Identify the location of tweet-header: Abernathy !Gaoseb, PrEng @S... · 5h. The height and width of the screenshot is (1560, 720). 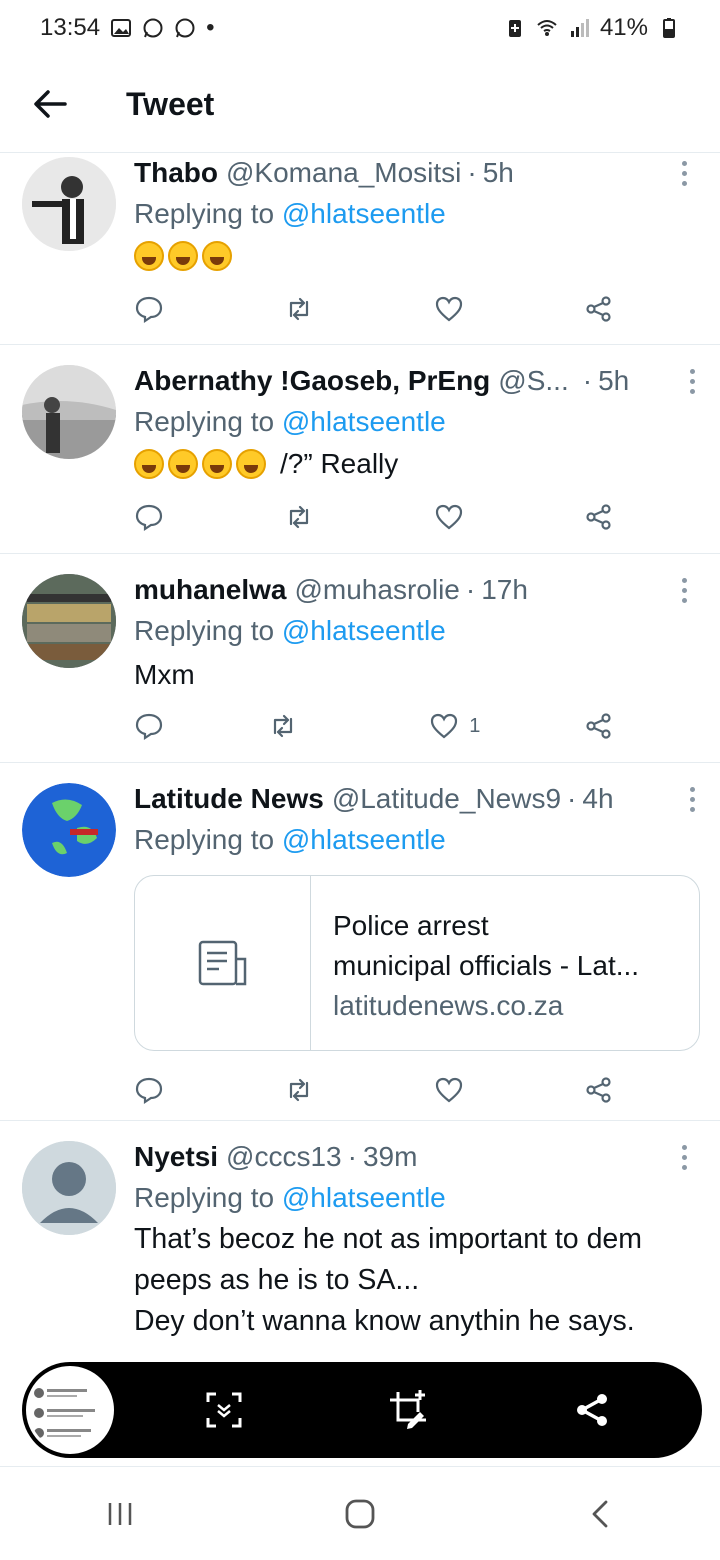
(417, 381).